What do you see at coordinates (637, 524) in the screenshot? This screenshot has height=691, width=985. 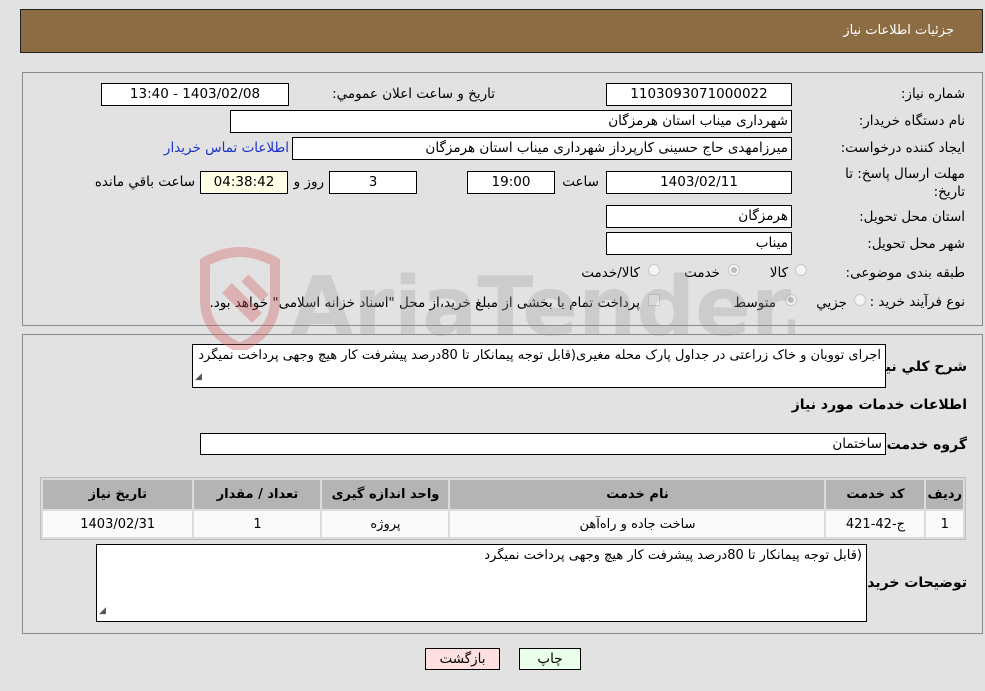 I see `cell-service-name: ساخت جاده و راه‌آهن` at bounding box center [637, 524].